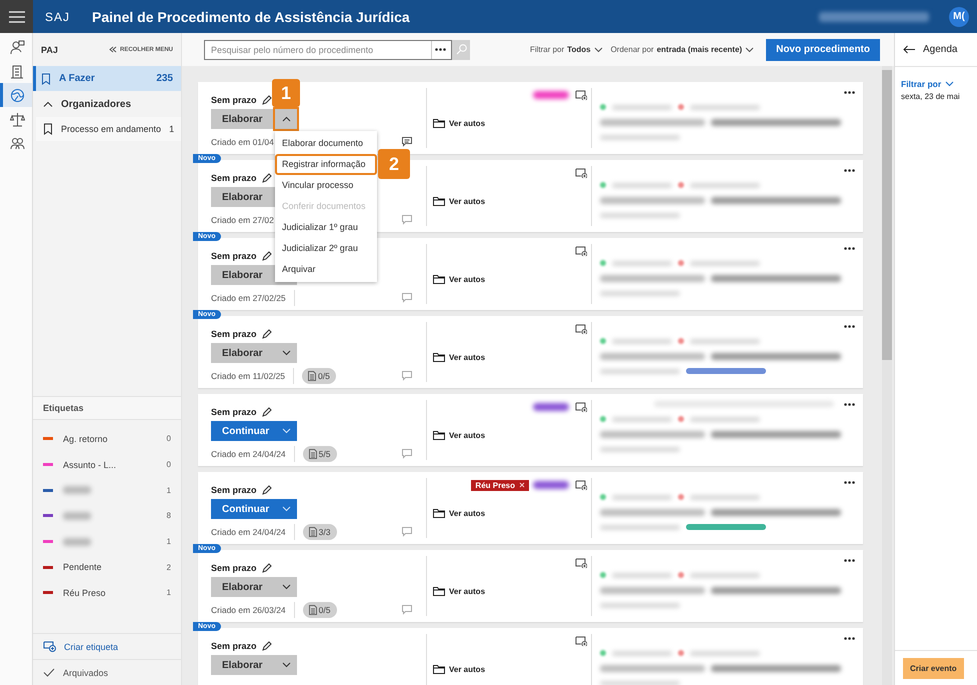 The width and height of the screenshot is (977, 685). I want to click on tag-item: Ag. retorno 0, so click(107, 439).